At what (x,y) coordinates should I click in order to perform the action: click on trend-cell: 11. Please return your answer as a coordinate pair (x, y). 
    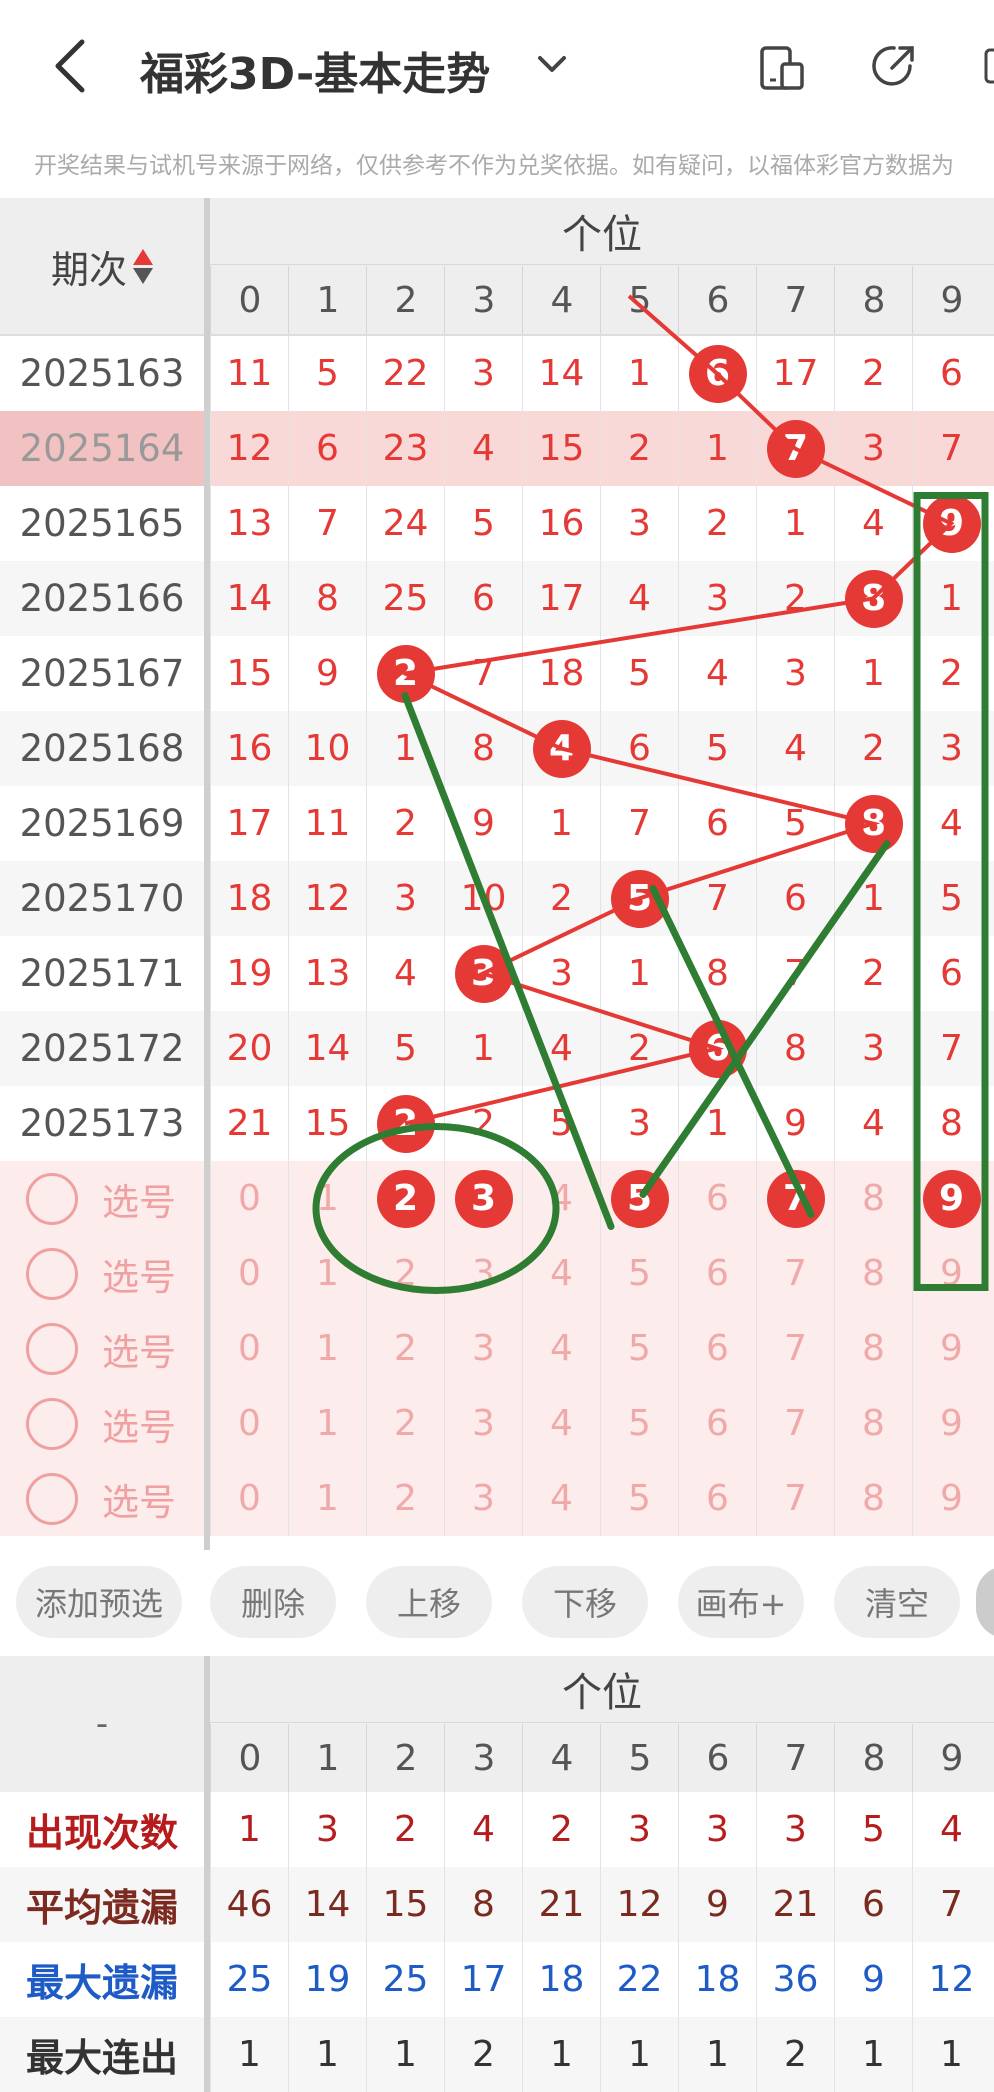
    Looking at the image, I should click on (327, 823).